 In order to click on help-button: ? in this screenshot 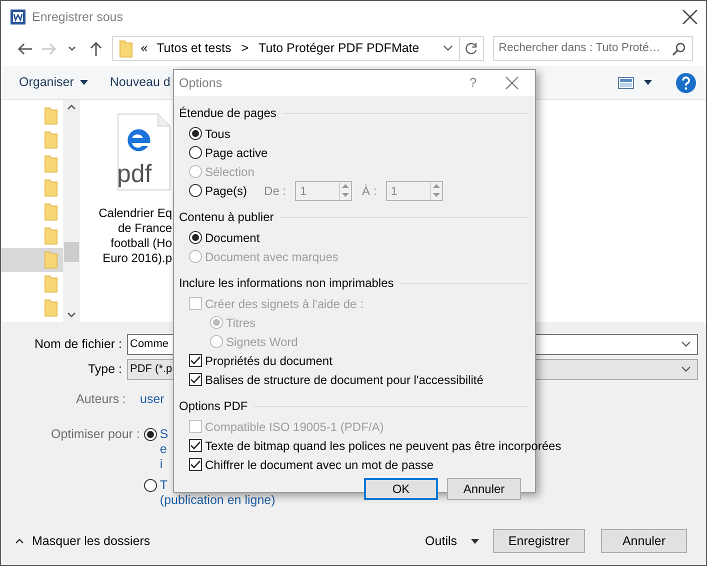, I will do `click(473, 83)`.